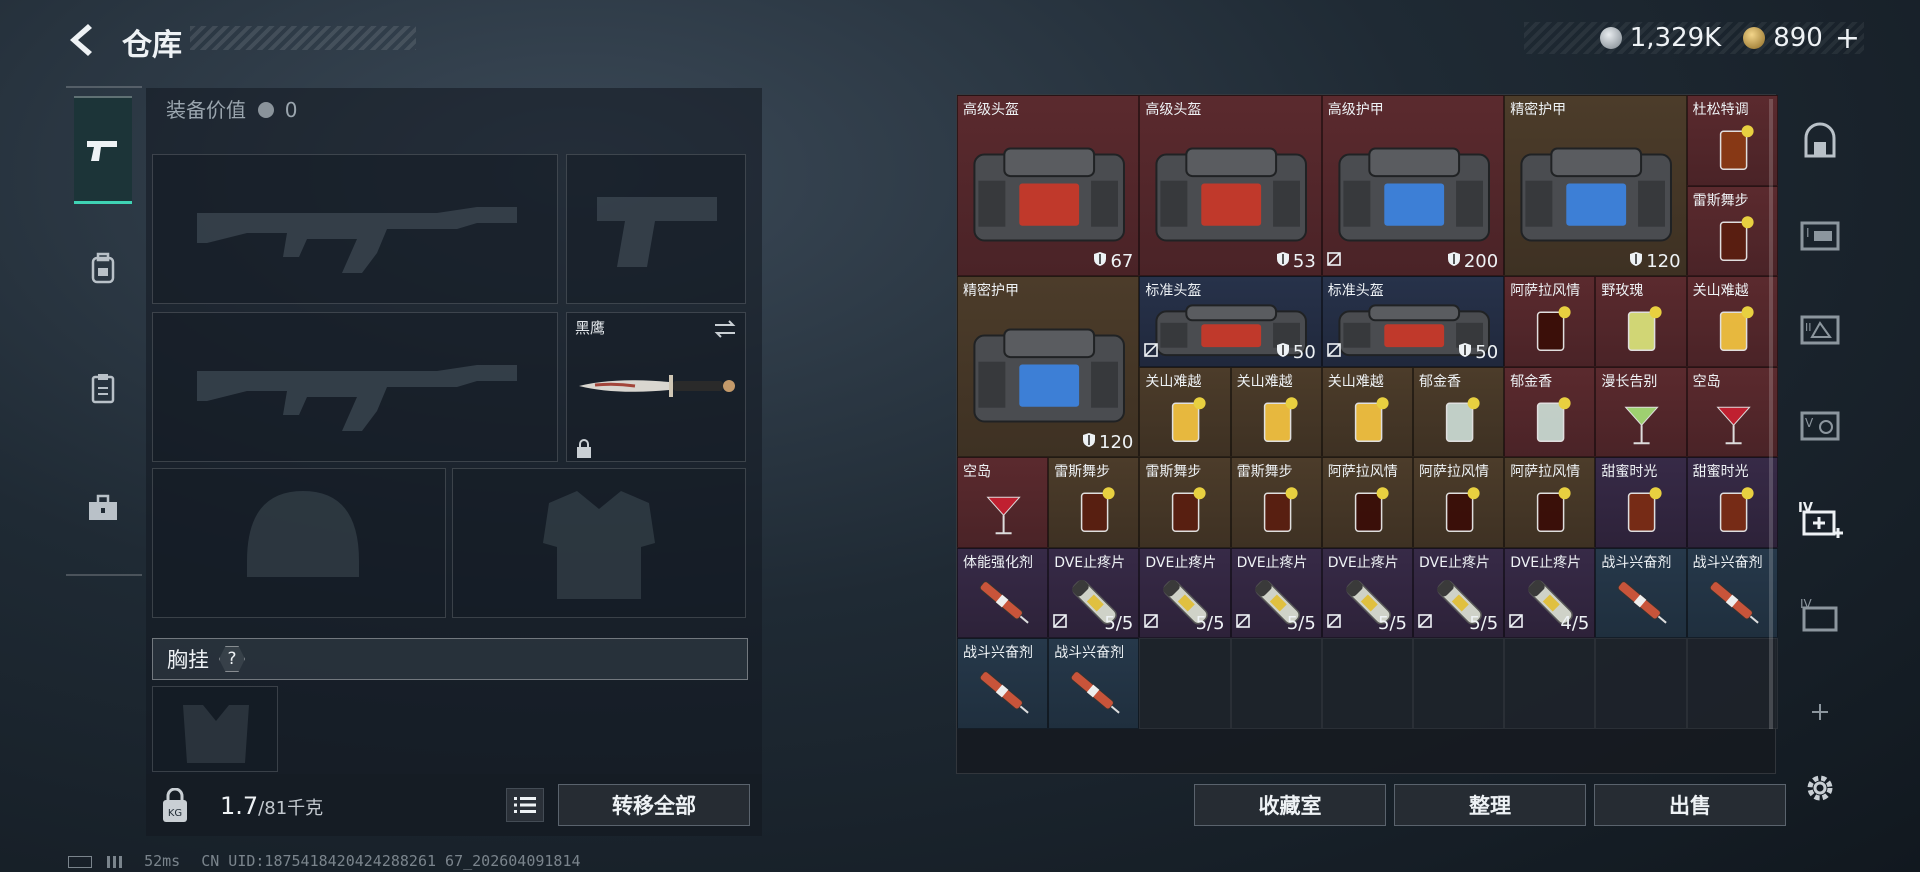  Describe the element at coordinates (1820, 234) in the screenshot. I see `storage-tab-1: I` at that location.